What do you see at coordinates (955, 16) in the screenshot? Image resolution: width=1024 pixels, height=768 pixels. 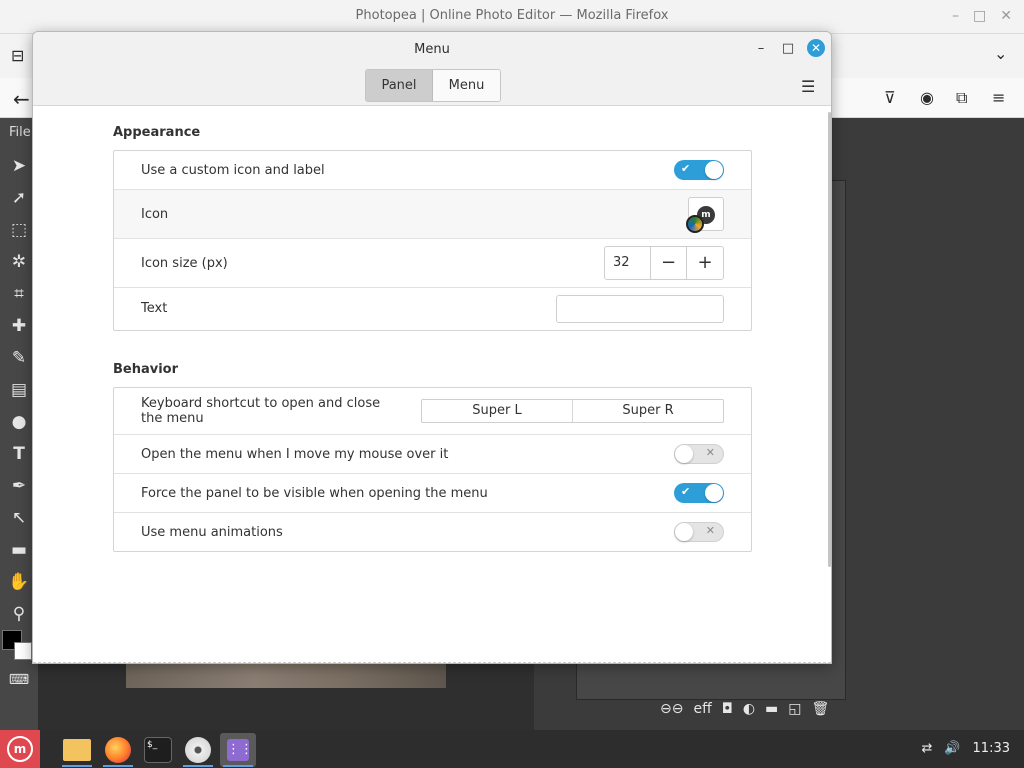 I see `minimize-button: –` at bounding box center [955, 16].